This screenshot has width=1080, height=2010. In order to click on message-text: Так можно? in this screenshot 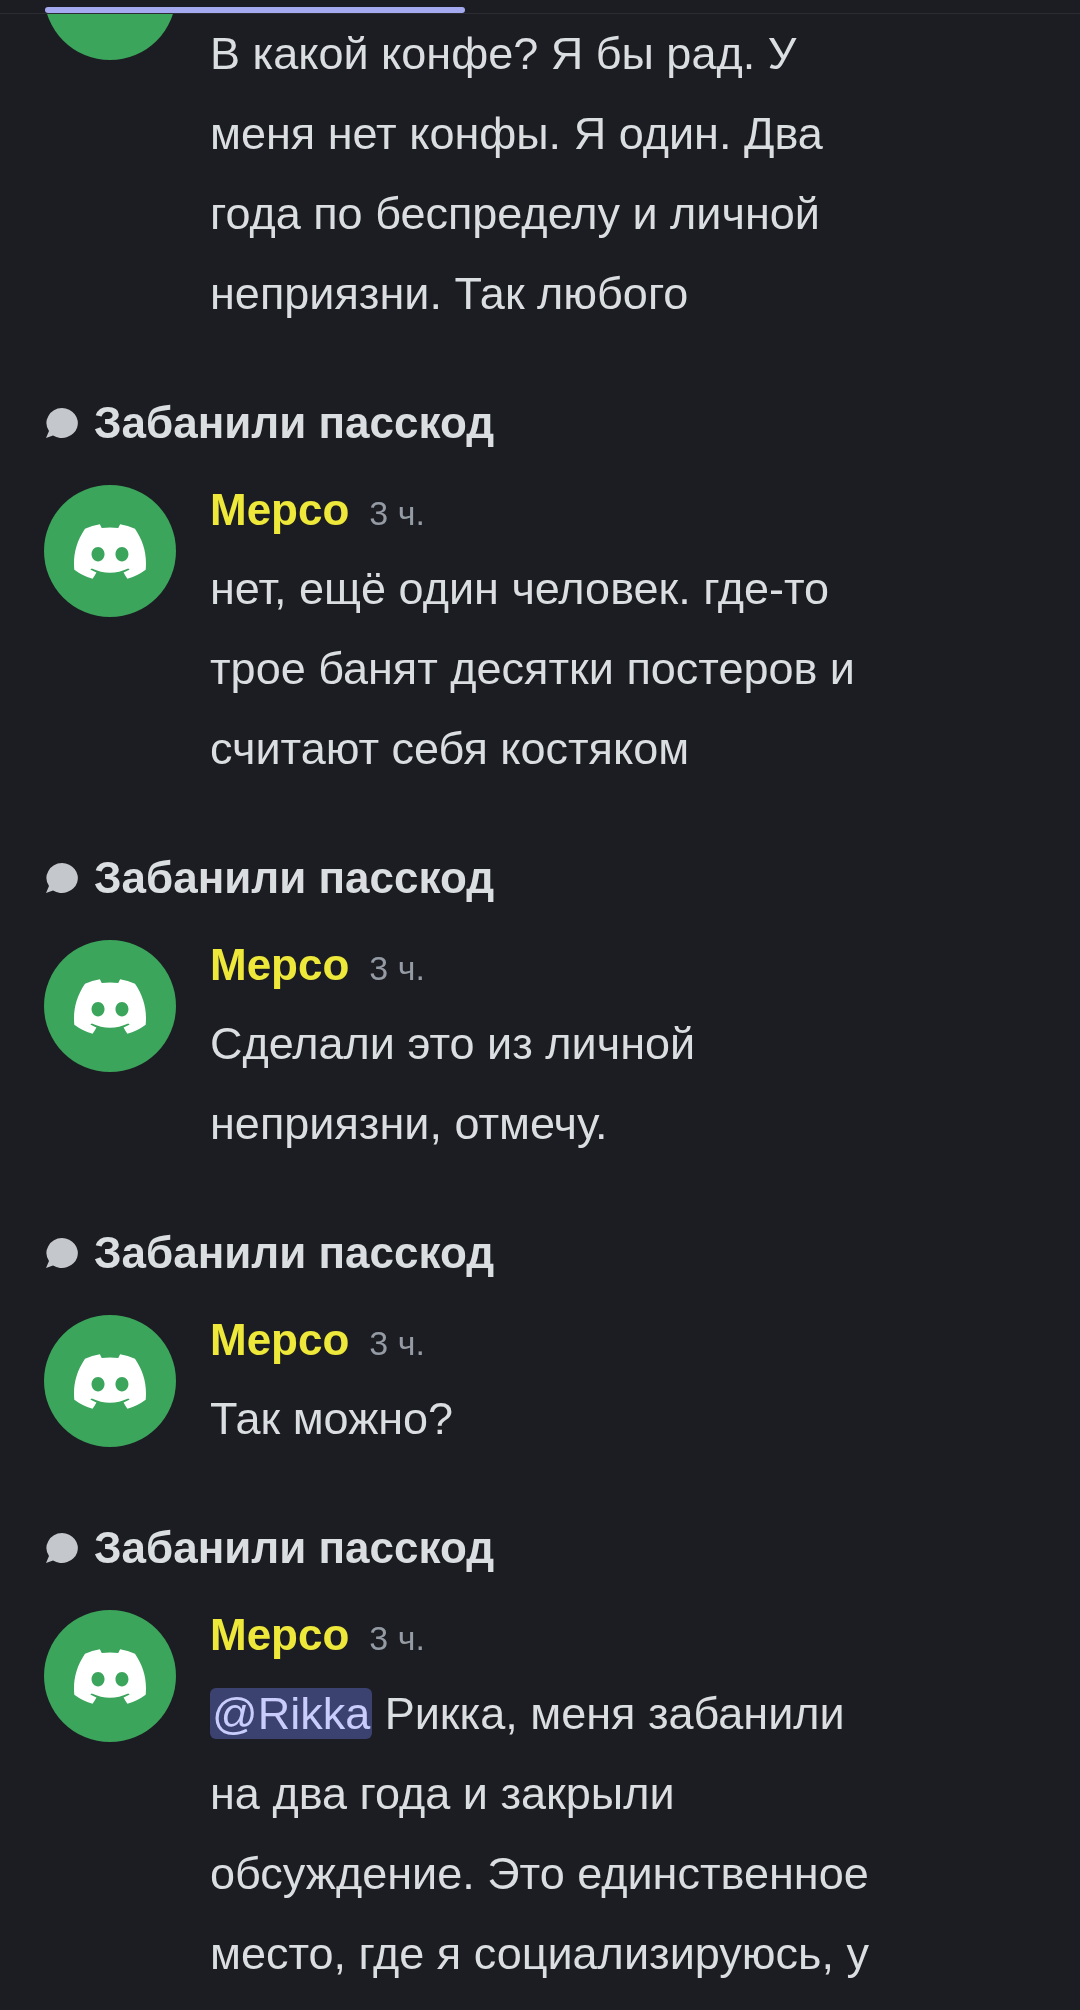, I will do `click(332, 1419)`.